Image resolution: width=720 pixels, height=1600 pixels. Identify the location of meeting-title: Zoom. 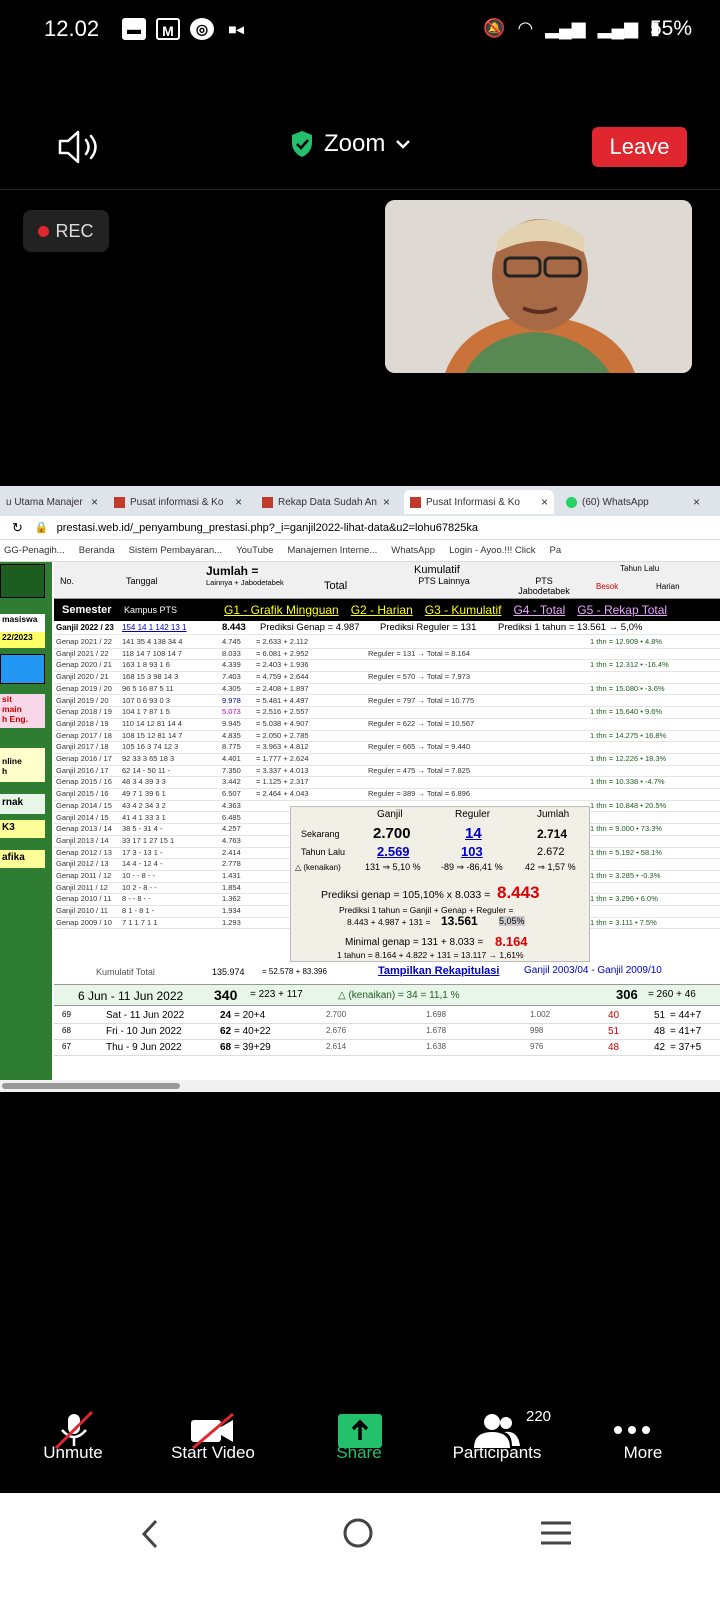
(350, 144).